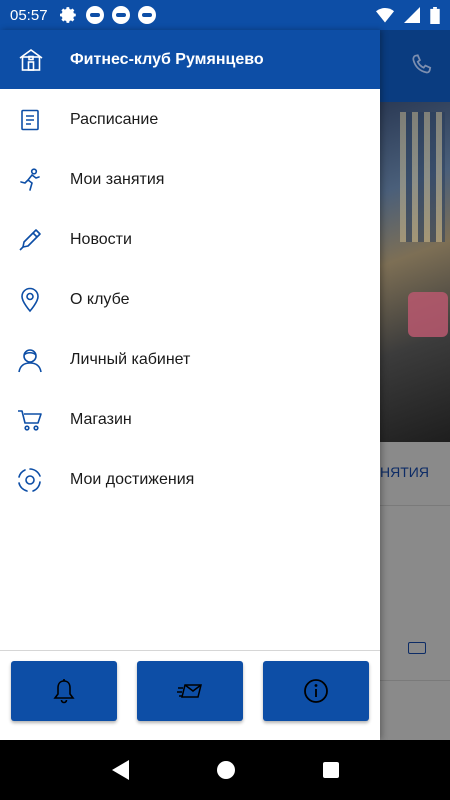 The height and width of the screenshot is (800, 450). I want to click on notifications-button, so click(64, 691).